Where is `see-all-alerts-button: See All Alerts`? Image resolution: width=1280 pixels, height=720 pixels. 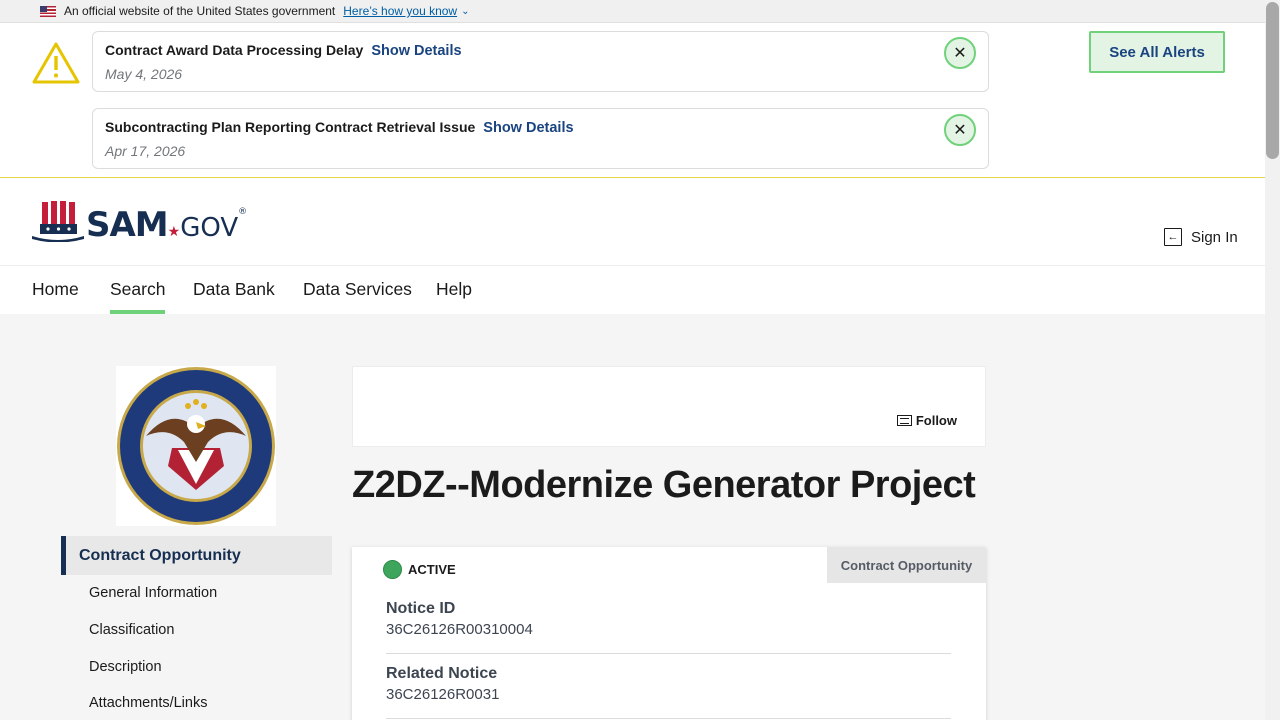
see-all-alerts-button: See All Alerts is located at coordinates (1157, 52).